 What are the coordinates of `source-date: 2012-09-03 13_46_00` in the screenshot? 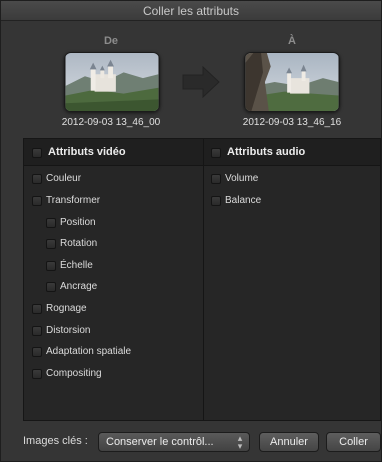 It's located at (111, 122).